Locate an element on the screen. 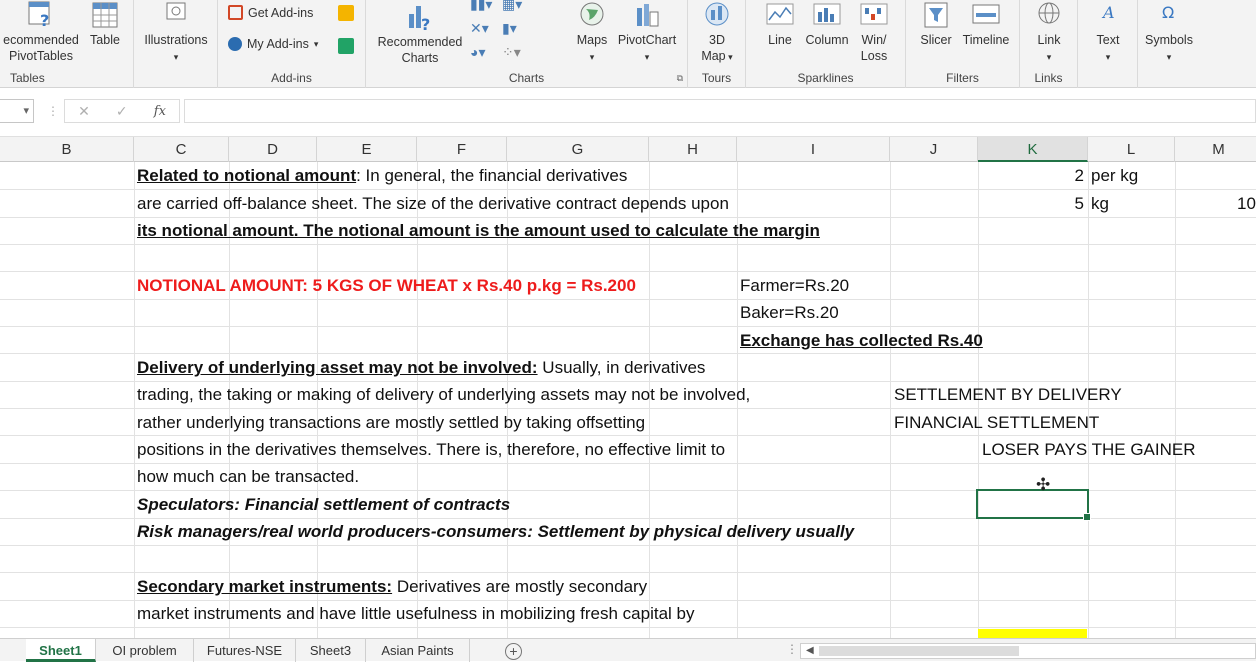  name-box-dropdown: ▾ is located at coordinates (17, 111).